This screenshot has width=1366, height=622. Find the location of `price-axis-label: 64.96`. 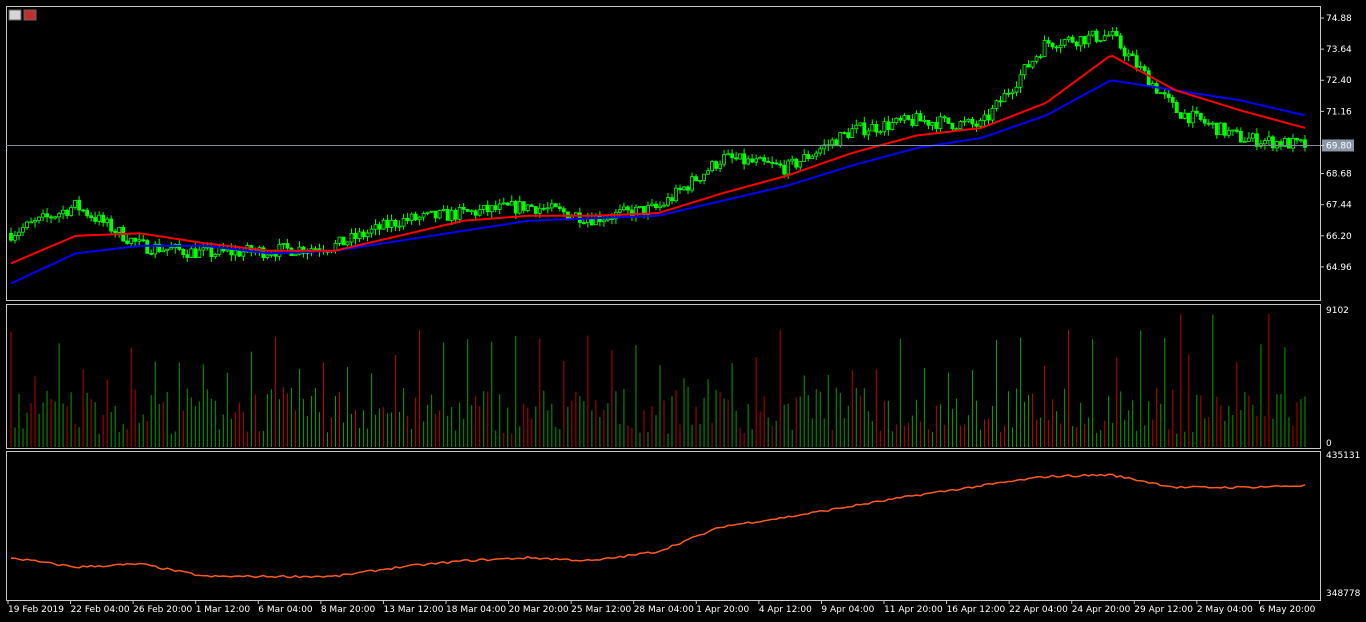

price-axis-label: 64.96 is located at coordinates (1339, 268).